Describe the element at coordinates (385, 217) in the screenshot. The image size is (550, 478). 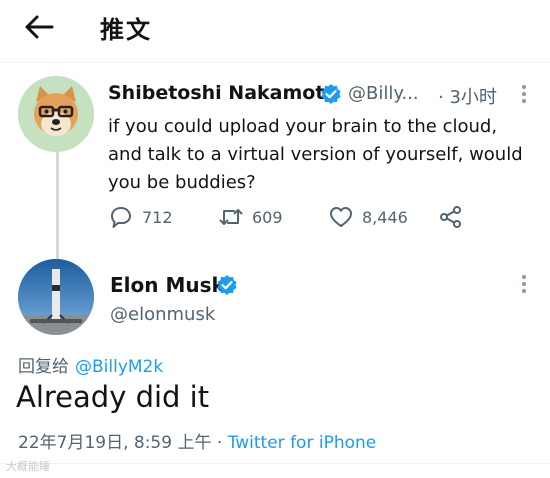
I see `like-count: 8,446` at that location.